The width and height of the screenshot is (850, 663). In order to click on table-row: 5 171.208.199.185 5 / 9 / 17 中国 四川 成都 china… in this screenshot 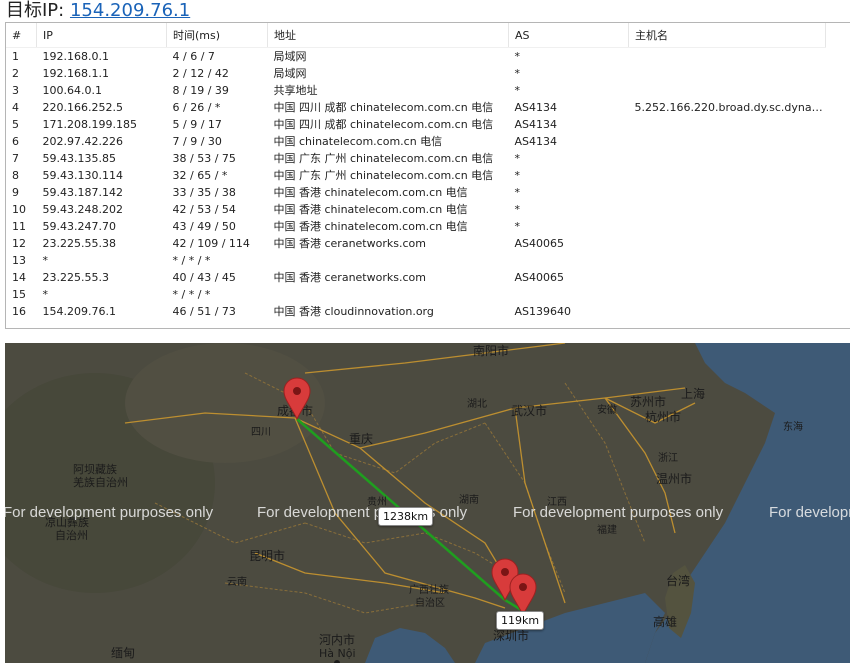, I will do `click(416, 124)`.